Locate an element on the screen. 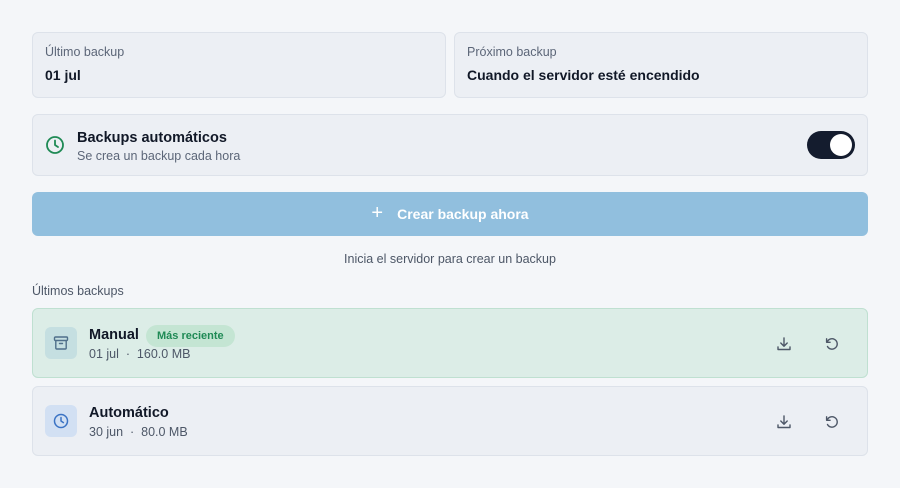 The height and width of the screenshot is (488, 900). create-backup-button: + Crear backup ahora is located at coordinates (450, 214).